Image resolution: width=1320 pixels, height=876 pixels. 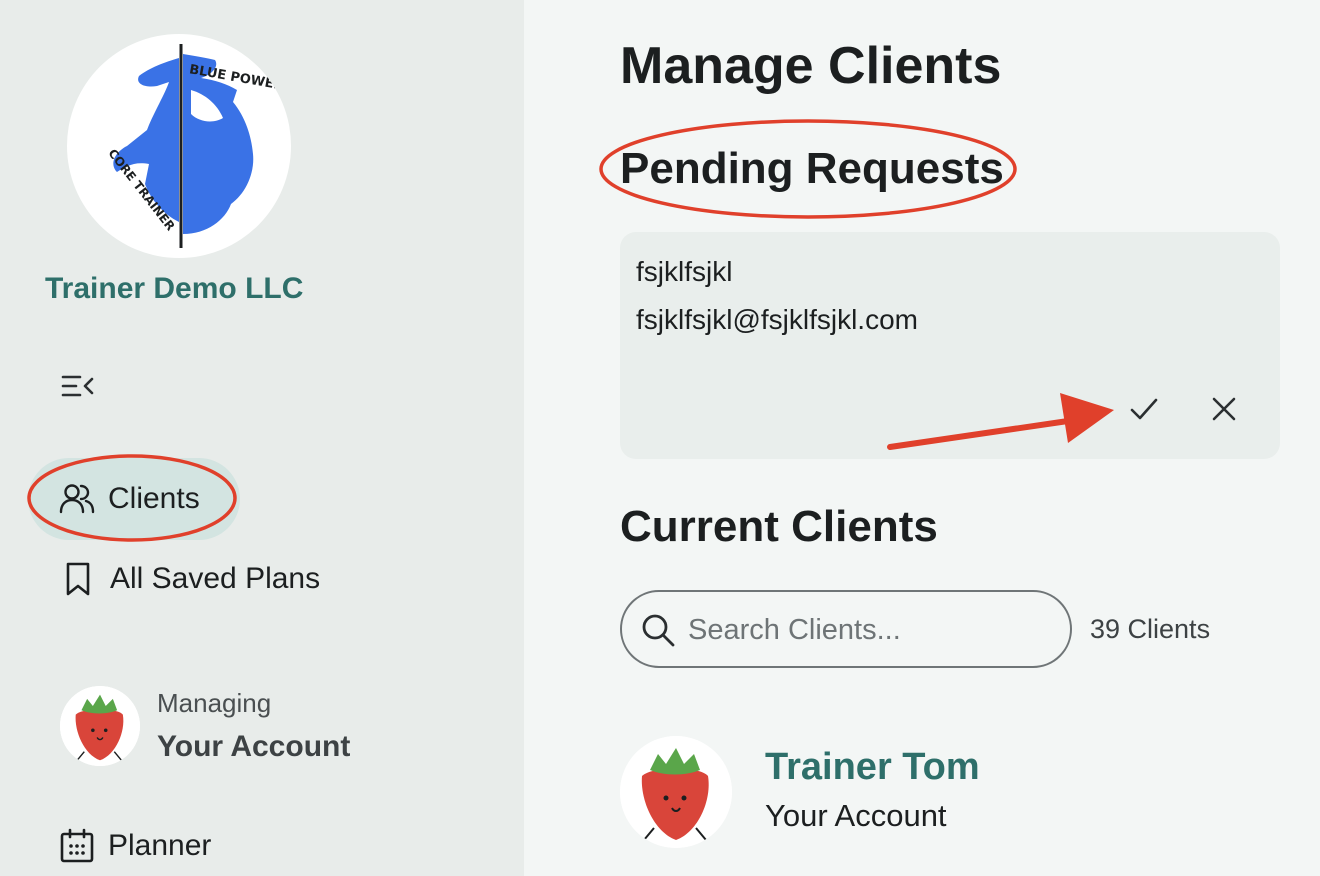 I want to click on page-title: Manage Clients, so click(x=811, y=66).